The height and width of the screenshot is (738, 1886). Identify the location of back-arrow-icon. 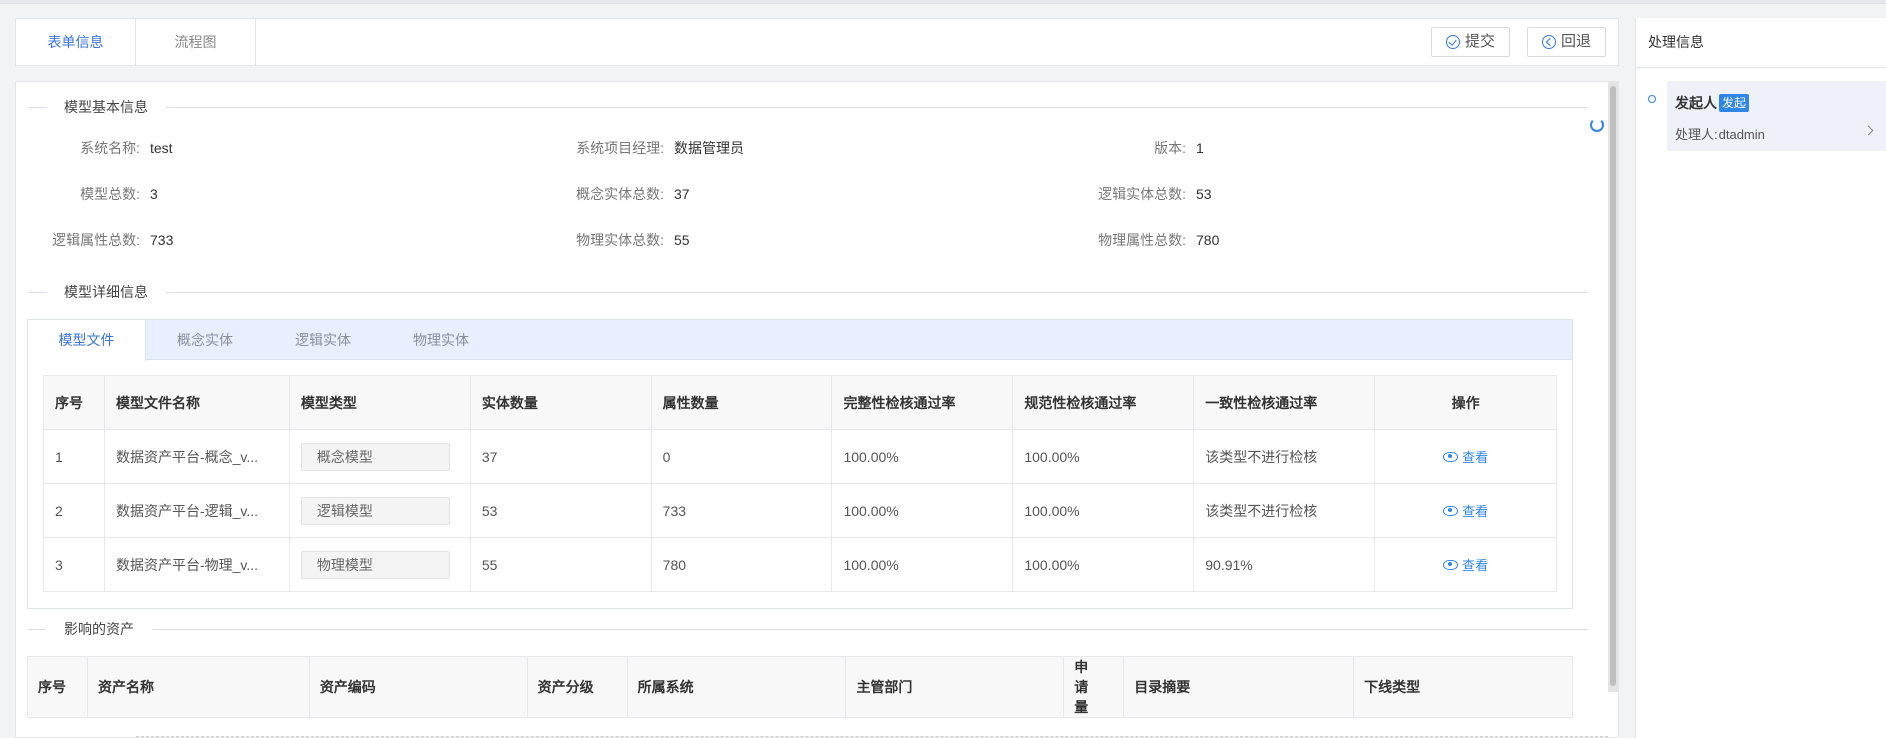
(1549, 42).